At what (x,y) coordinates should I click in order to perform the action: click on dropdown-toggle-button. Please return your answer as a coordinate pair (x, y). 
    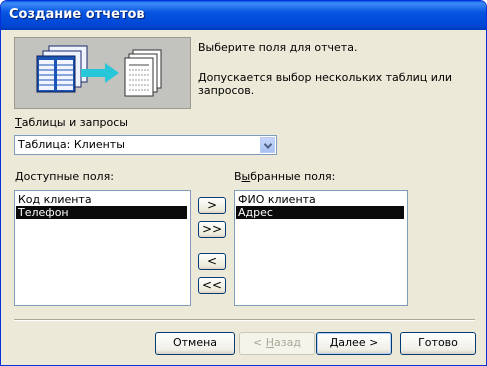
    Looking at the image, I should click on (267, 145).